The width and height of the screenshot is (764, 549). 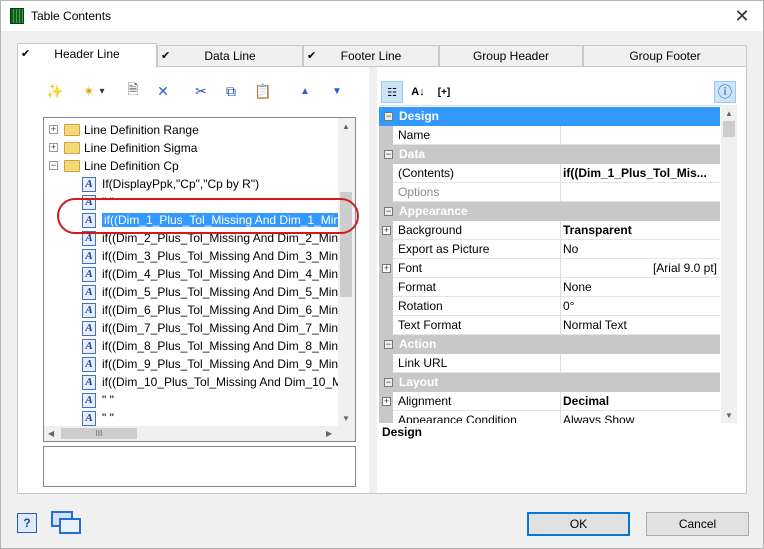 What do you see at coordinates (640, 249) in the screenshot?
I see `property-value: No` at bounding box center [640, 249].